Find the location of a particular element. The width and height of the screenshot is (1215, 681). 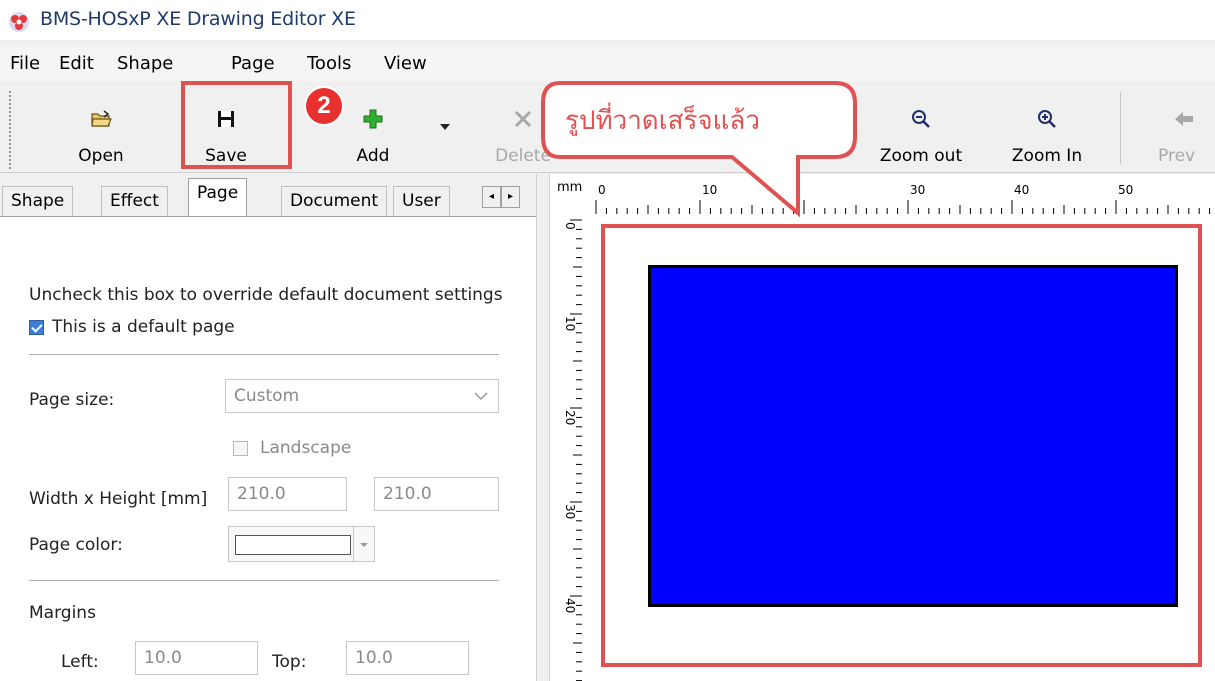

menu-file: File is located at coordinates (25, 63).